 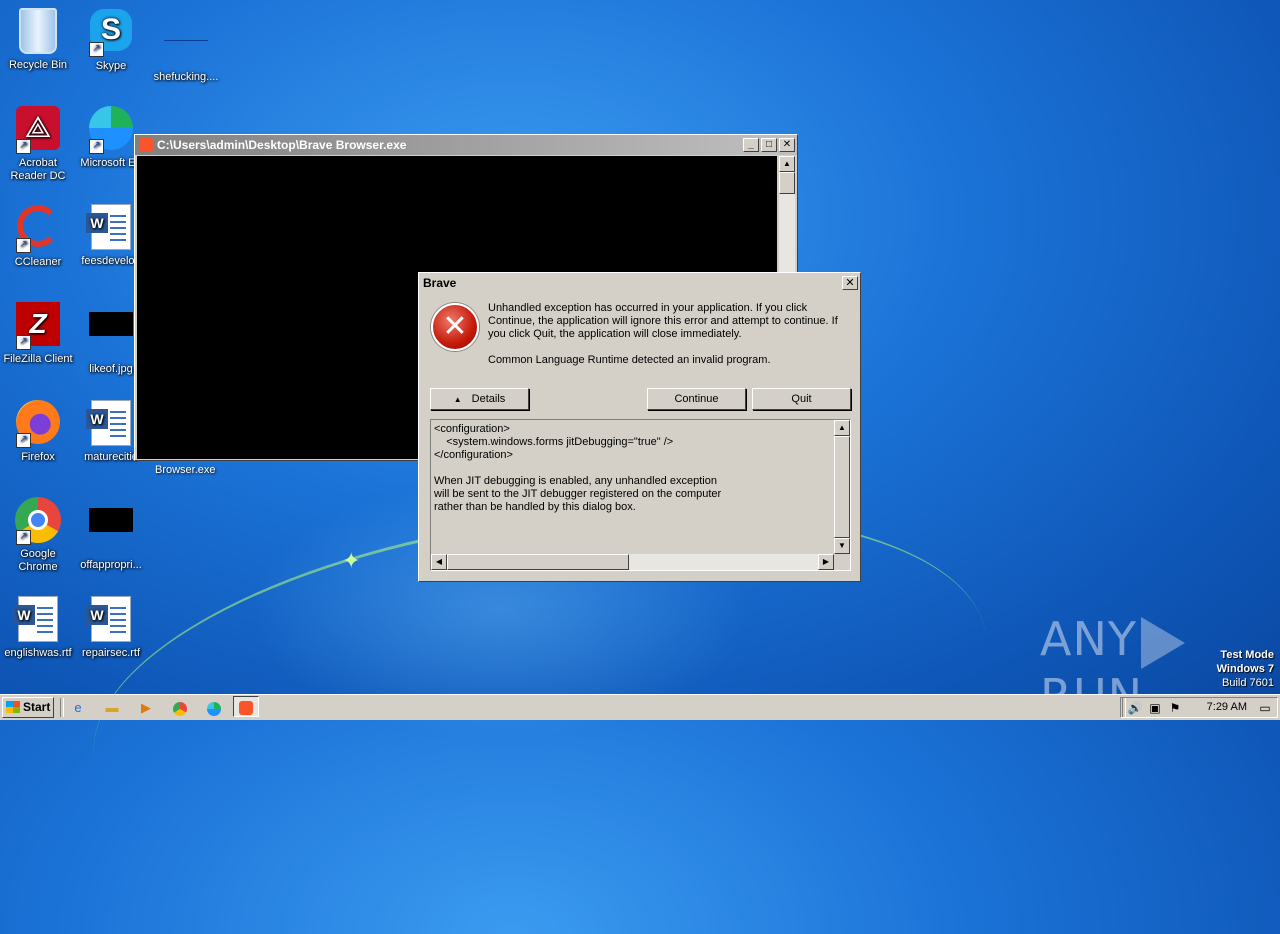 I want to click on edge-icon: ↗, so click(x=111, y=130).